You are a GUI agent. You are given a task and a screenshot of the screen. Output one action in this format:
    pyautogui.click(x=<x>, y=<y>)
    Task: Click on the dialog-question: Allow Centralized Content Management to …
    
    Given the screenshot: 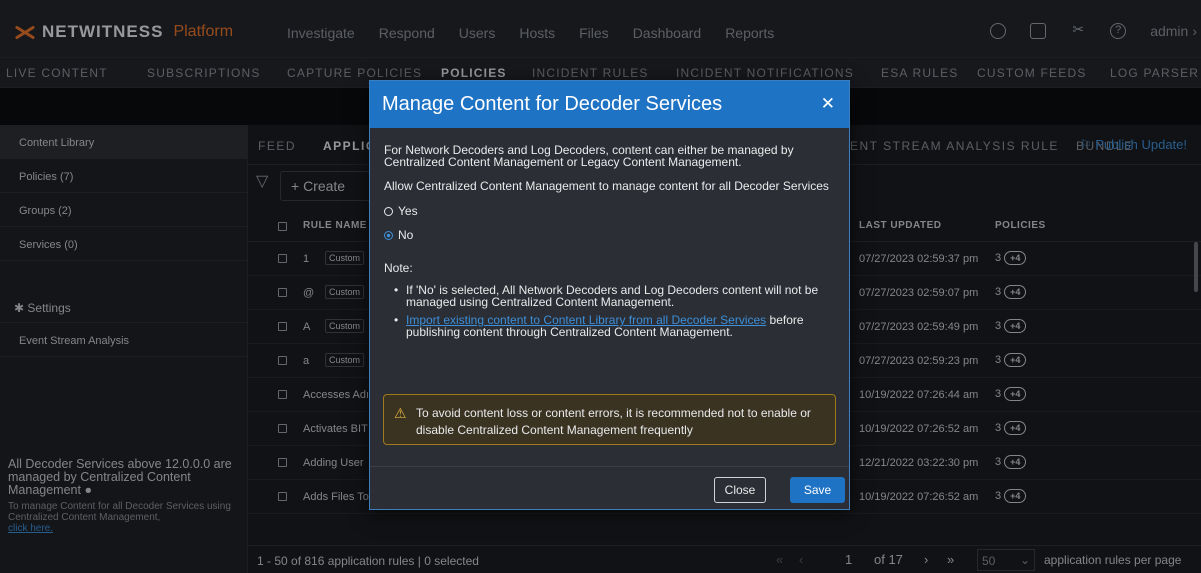 What is the action you would take?
    pyautogui.click(x=606, y=186)
    